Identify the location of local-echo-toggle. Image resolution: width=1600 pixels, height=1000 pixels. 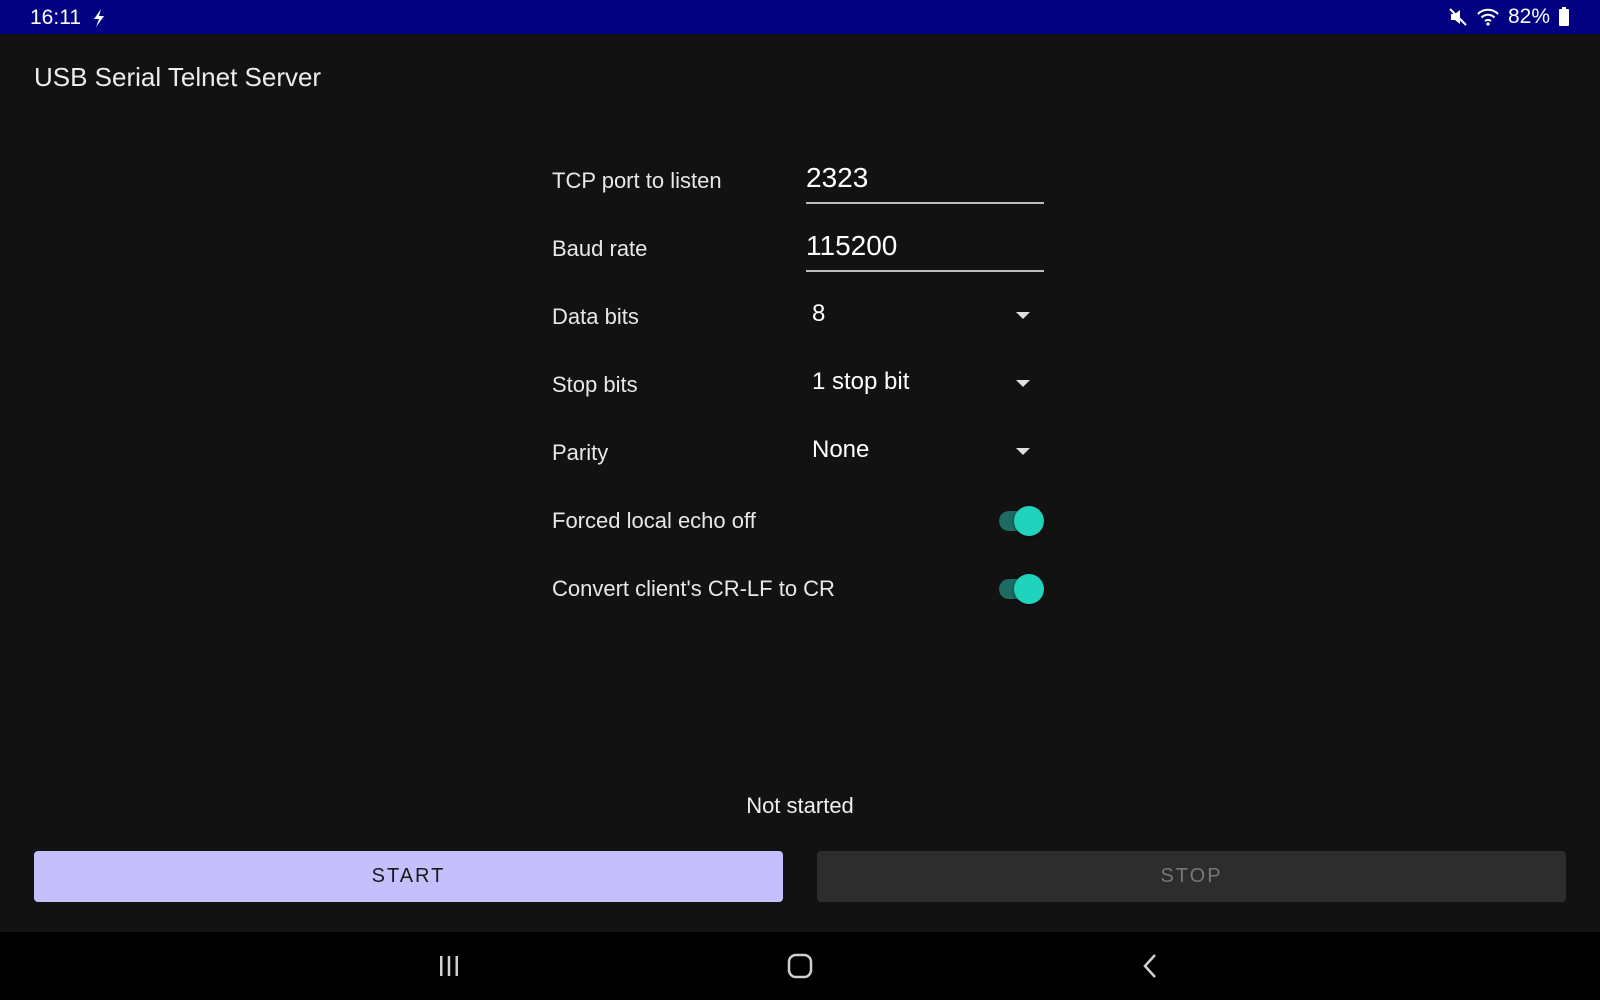
(1021, 521).